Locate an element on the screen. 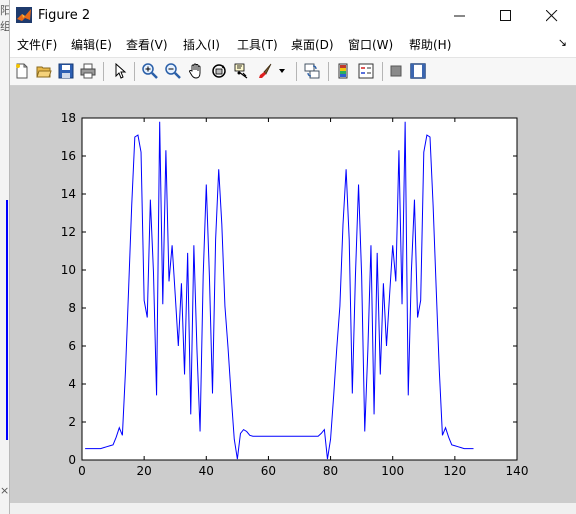 The width and height of the screenshot is (576, 514). brush-button is located at coordinates (265, 71).